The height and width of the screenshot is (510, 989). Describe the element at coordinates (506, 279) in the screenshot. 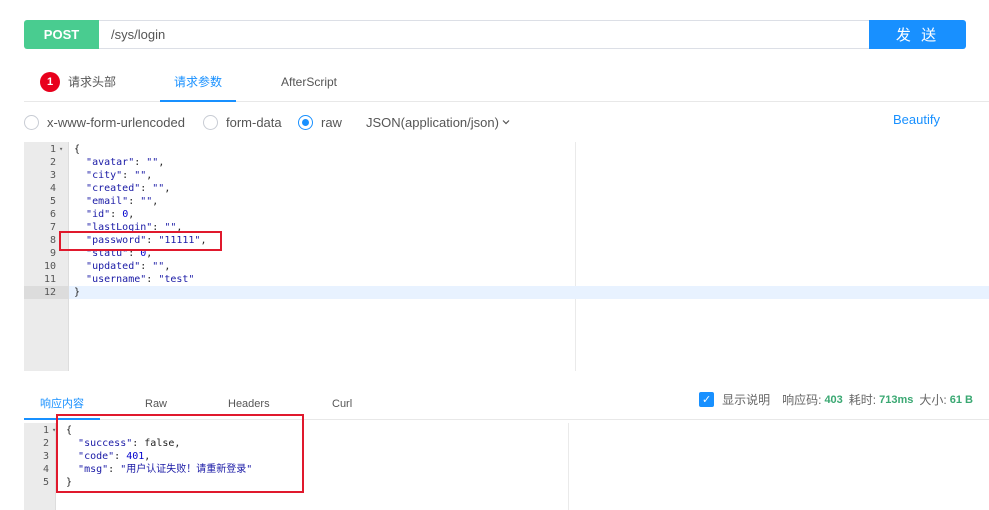

I see `code-line: 11 "username": "test"` at that location.